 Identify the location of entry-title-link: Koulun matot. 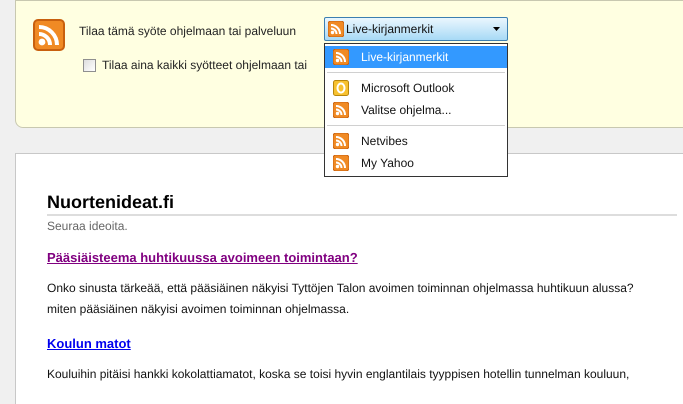
(89, 344).